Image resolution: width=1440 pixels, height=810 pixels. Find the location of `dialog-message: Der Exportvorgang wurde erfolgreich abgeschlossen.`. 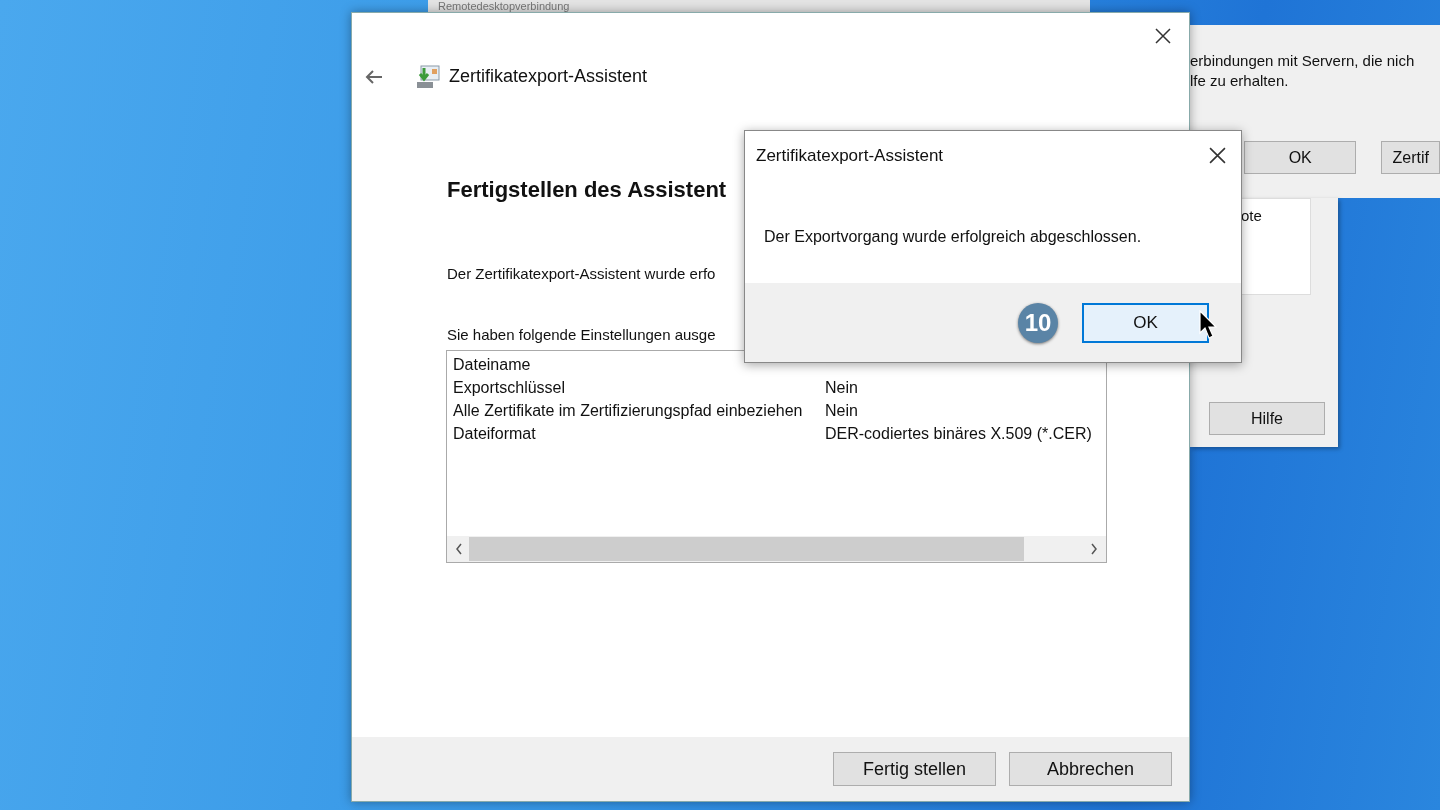

dialog-message: Der Exportvorgang wurde erfolgreich abgeschlossen. is located at coordinates (953, 236).